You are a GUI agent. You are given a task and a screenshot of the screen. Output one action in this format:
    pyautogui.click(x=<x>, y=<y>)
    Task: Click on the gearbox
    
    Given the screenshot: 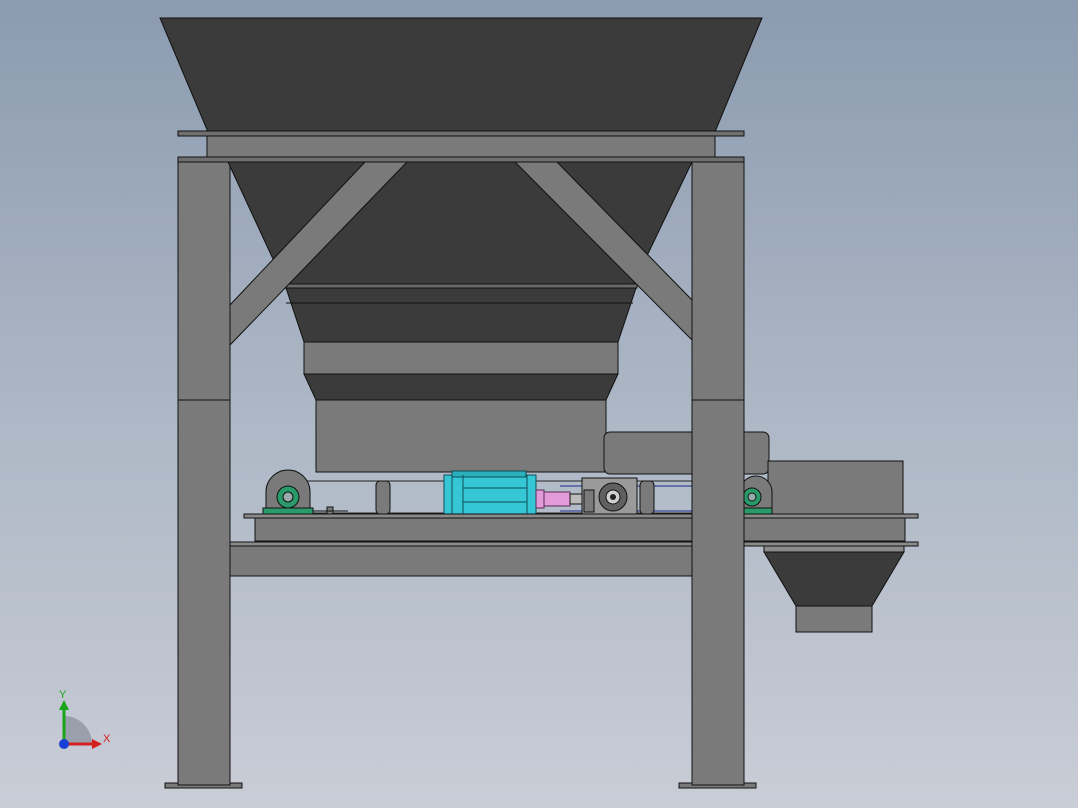 What is the action you would take?
    pyautogui.click(x=609, y=496)
    